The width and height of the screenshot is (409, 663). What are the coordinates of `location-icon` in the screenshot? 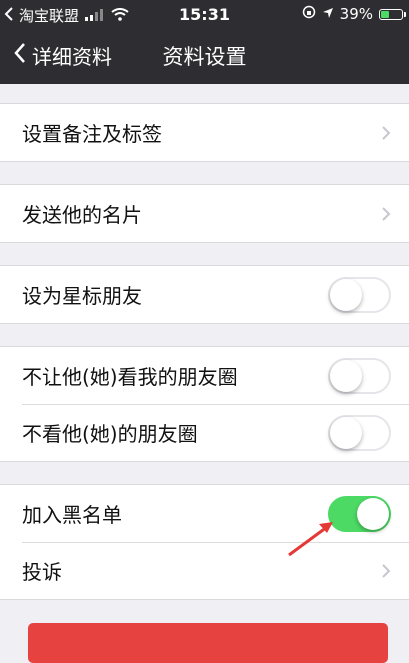 It's located at (328, 14).